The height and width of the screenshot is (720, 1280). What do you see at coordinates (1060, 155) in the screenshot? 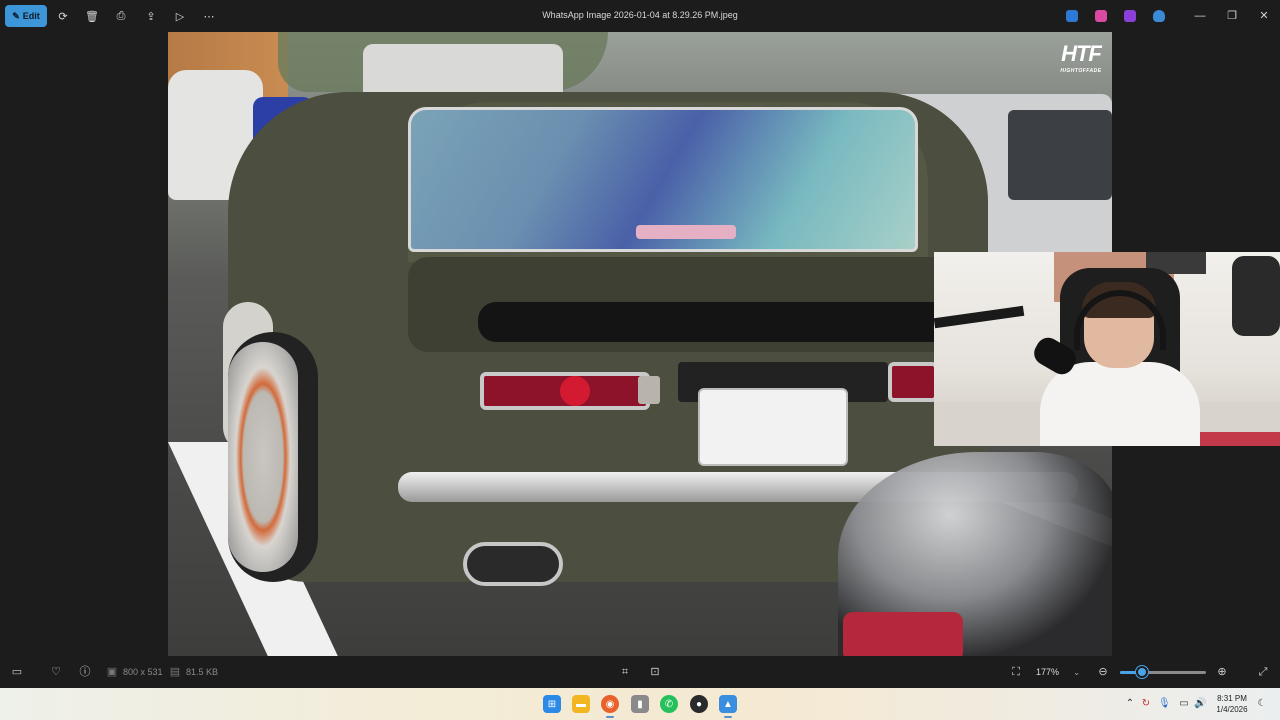
I see `white-sedan-window` at bounding box center [1060, 155].